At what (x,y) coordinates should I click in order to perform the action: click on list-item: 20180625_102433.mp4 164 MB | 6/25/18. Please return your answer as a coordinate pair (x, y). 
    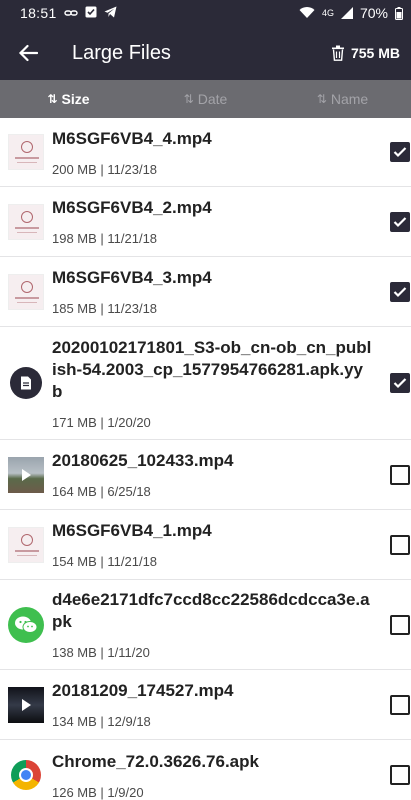
    Looking at the image, I should click on (205, 475).